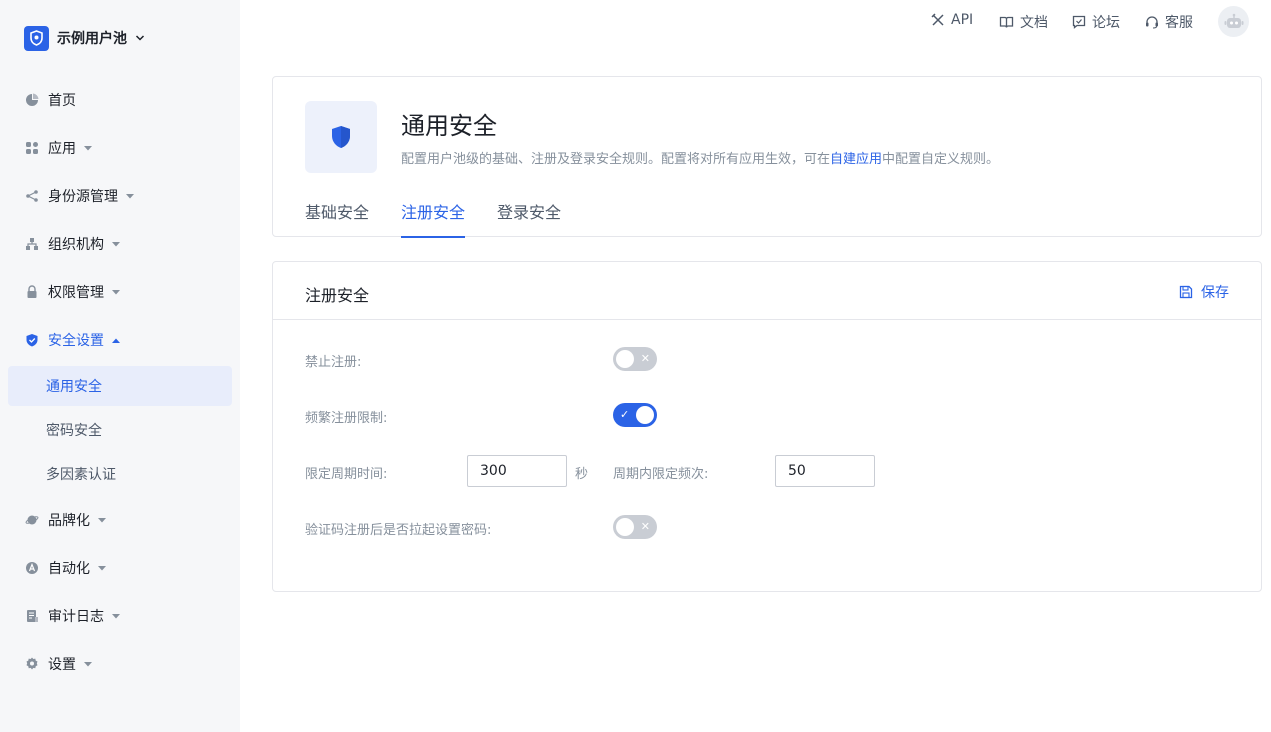  I want to click on sidebar-item-audit: 审计日志, so click(120, 616).